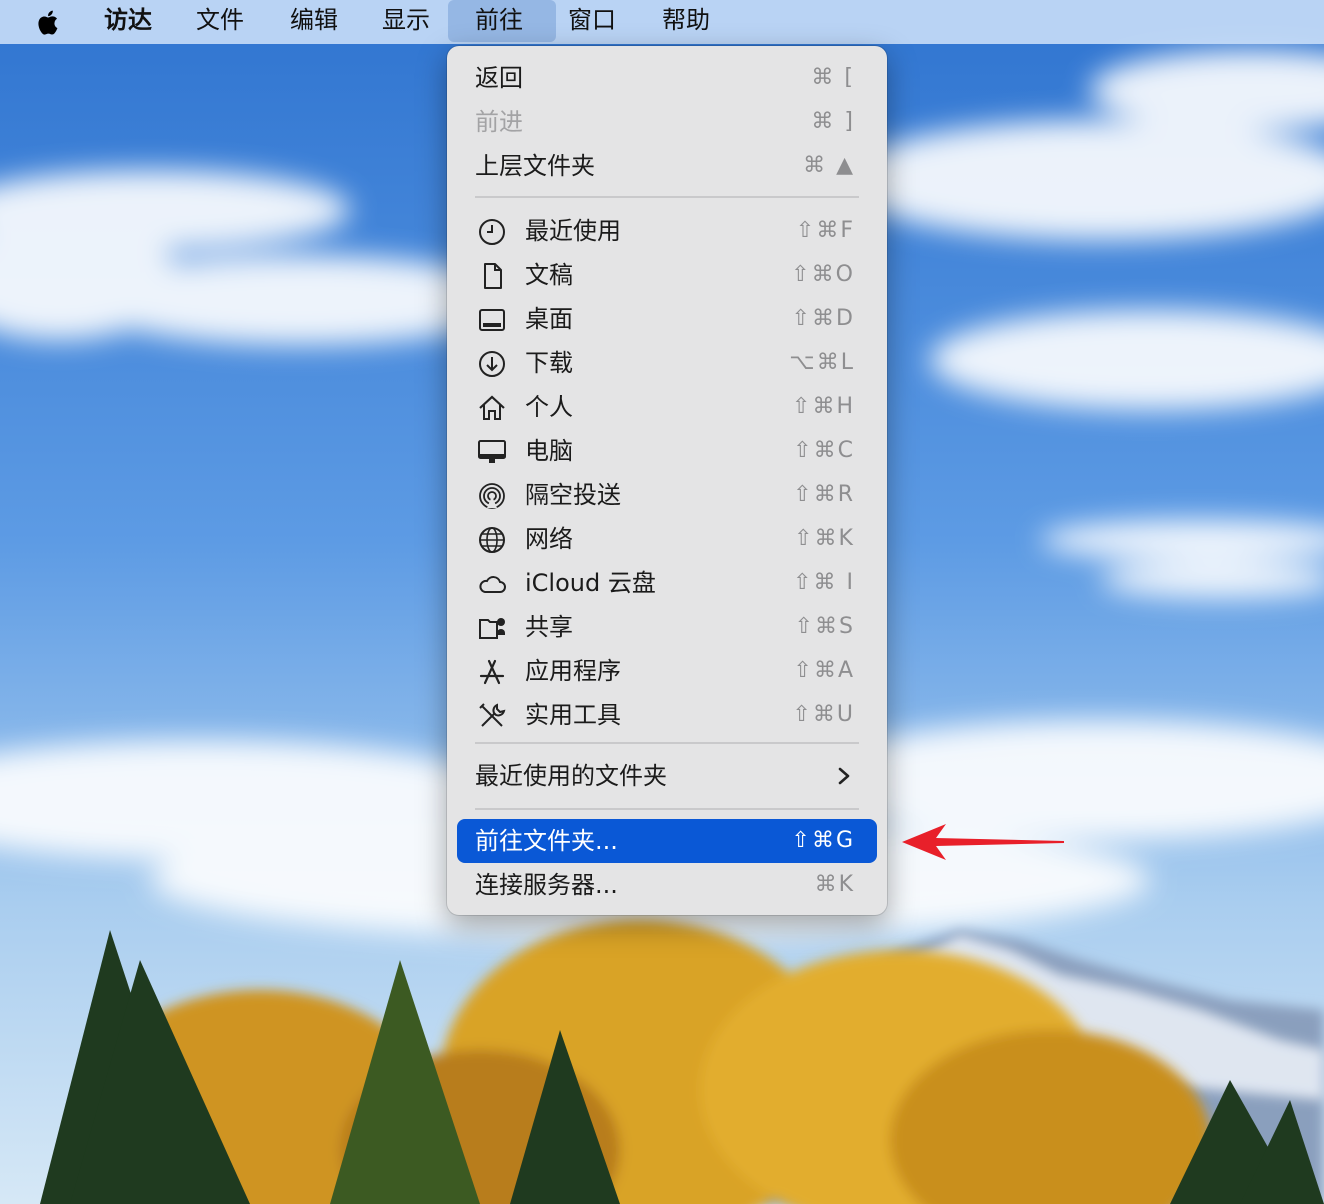 This screenshot has height=1204, width=1324. Describe the element at coordinates (492, 540) in the screenshot. I see `globe-icon` at that location.